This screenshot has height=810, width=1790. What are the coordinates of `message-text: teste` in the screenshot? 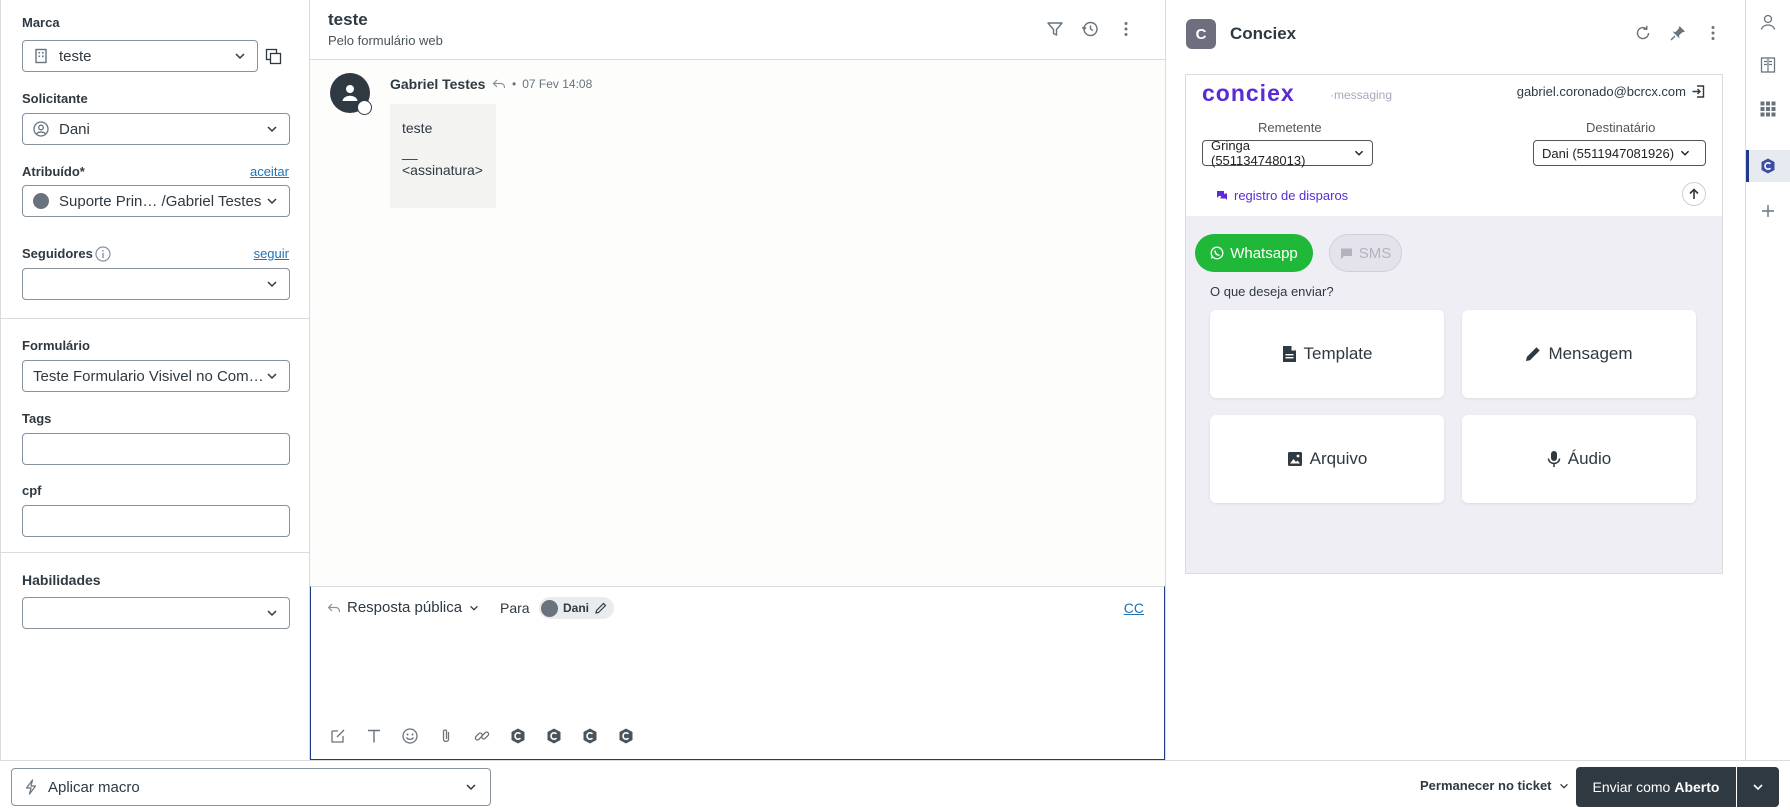 It's located at (417, 128).